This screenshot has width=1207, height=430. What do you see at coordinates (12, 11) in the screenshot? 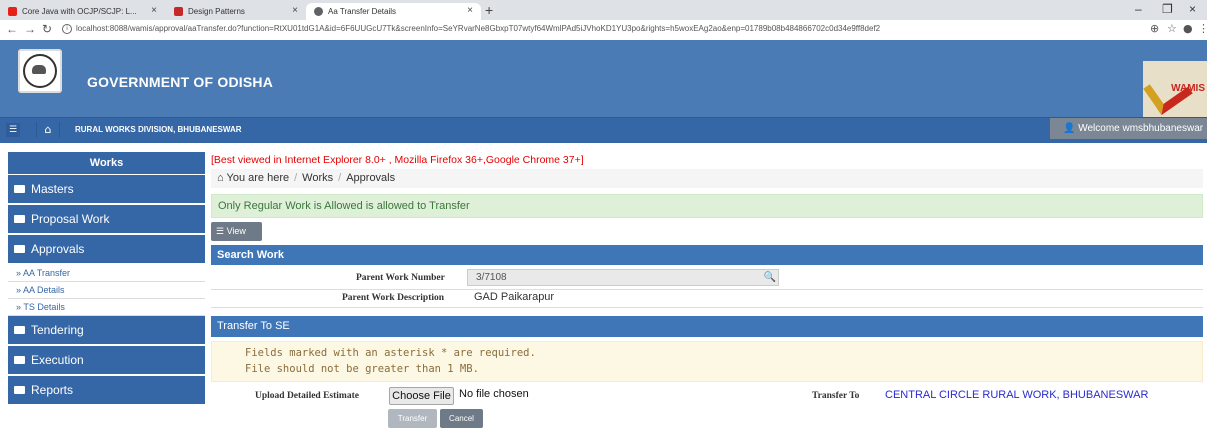
I see `youtube-icon` at bounding box center [12, 11].